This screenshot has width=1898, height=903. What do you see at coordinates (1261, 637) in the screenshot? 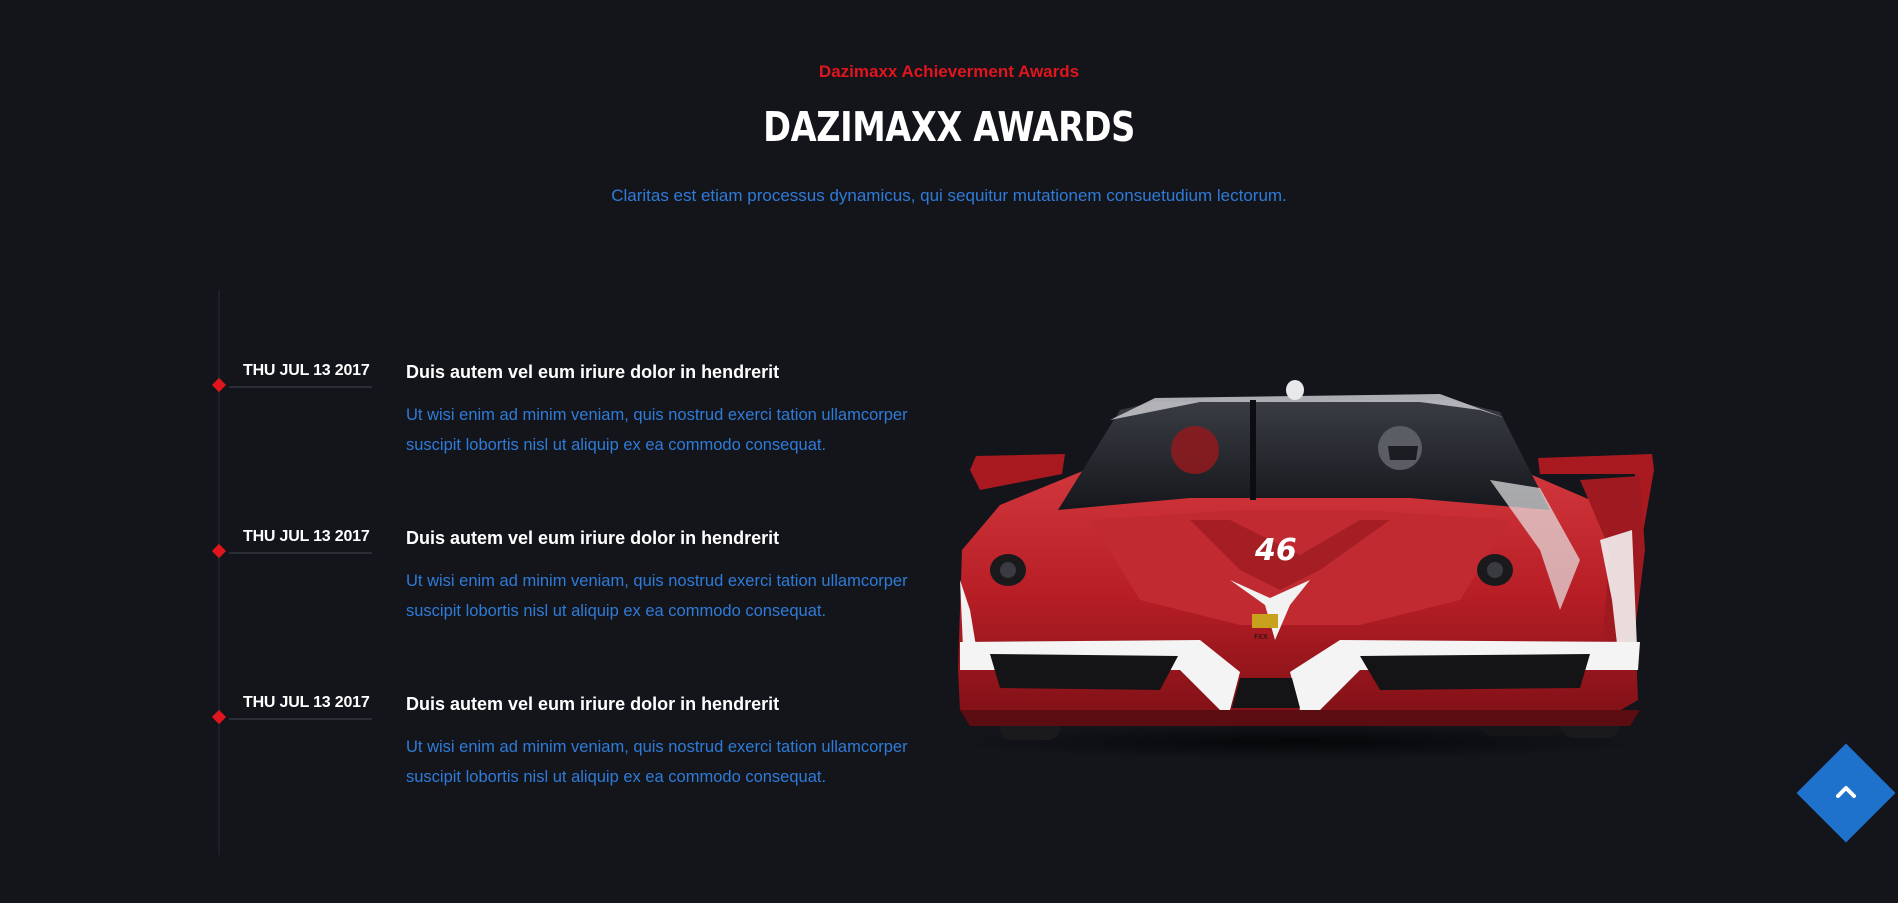
I see `svg-text: FXX` at bounding box center [1261, 637].